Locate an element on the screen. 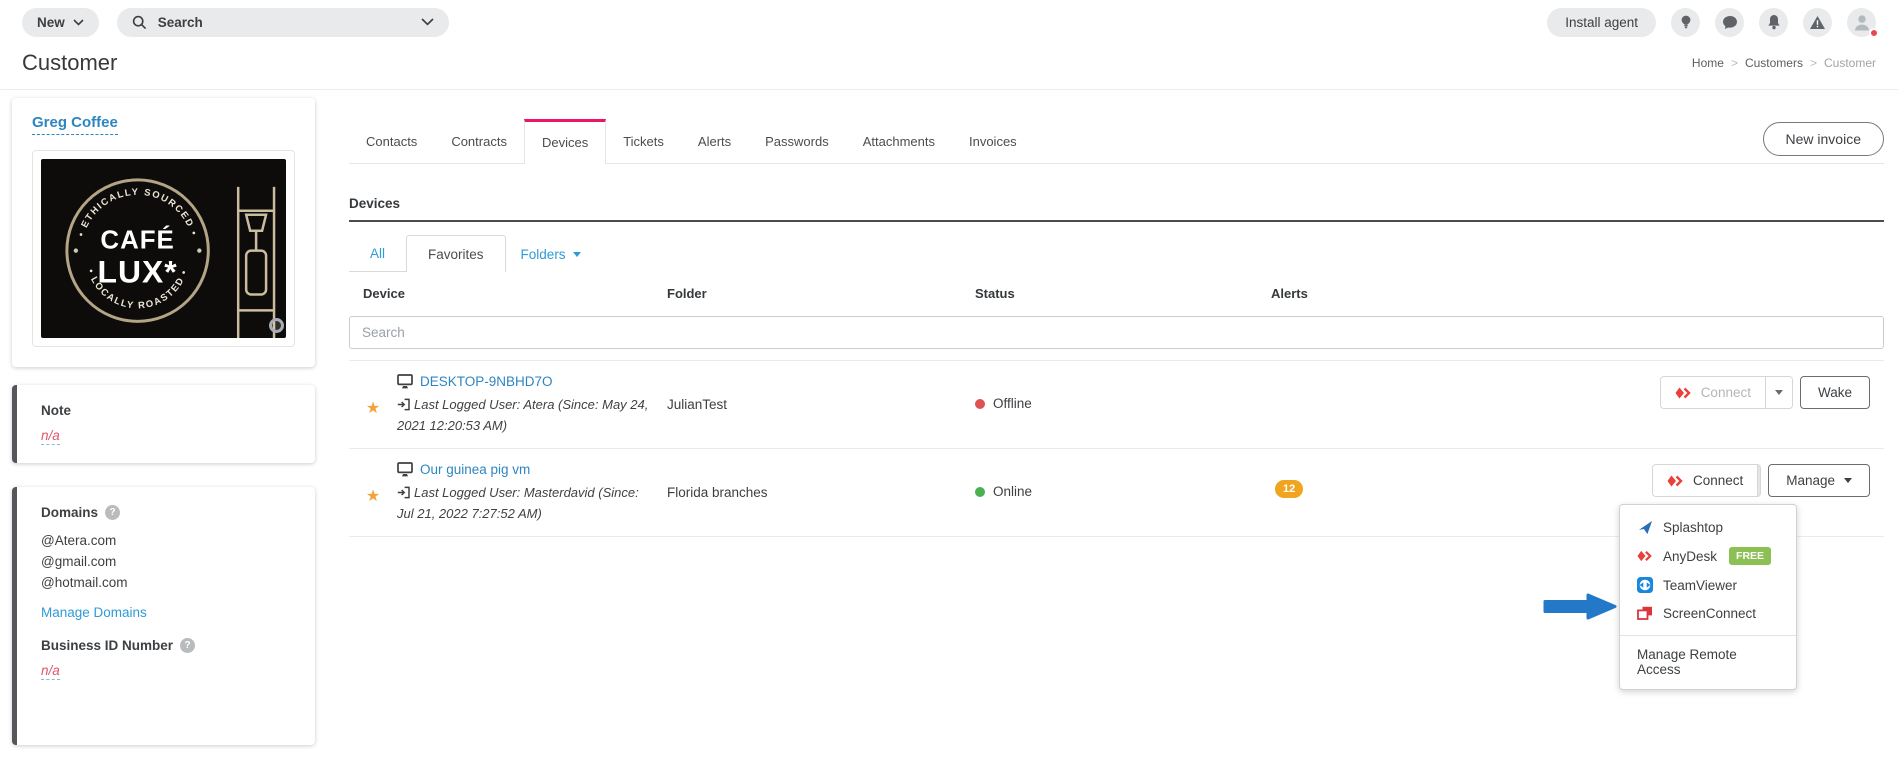  tab-invoices: Invoices is located at coordinates (993, 140).